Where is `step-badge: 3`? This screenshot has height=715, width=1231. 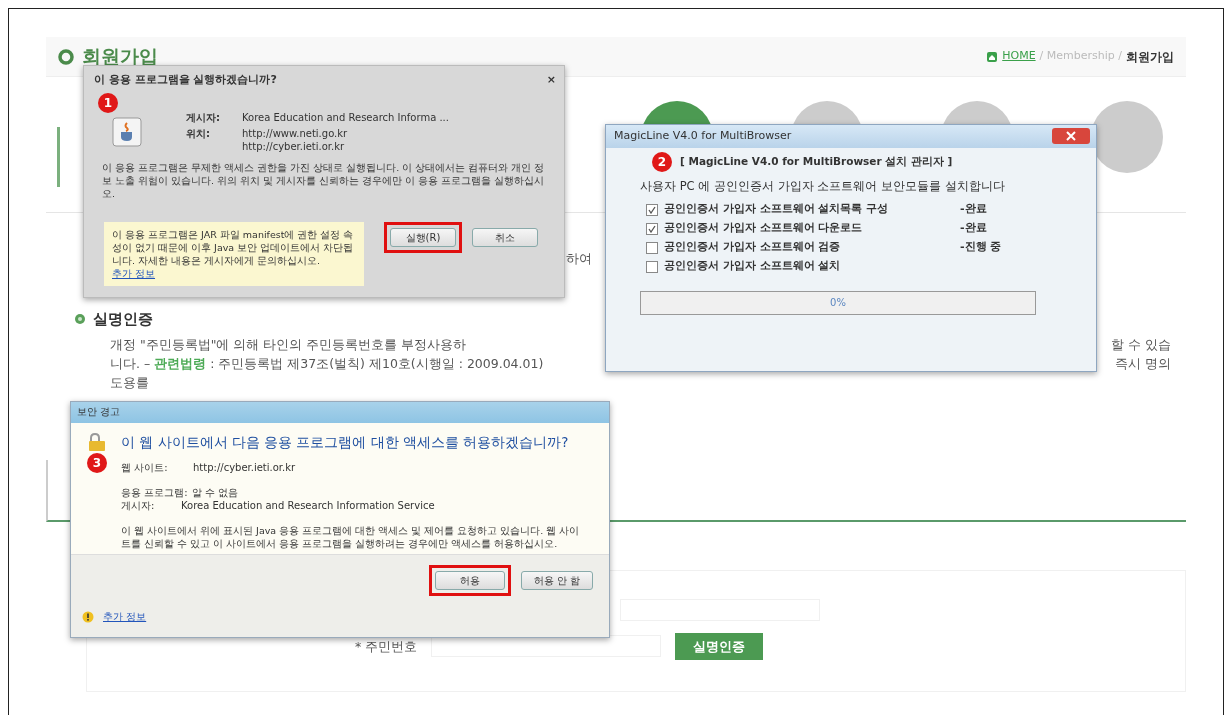
step-badge: 3 is located at coordinates (97, 462).